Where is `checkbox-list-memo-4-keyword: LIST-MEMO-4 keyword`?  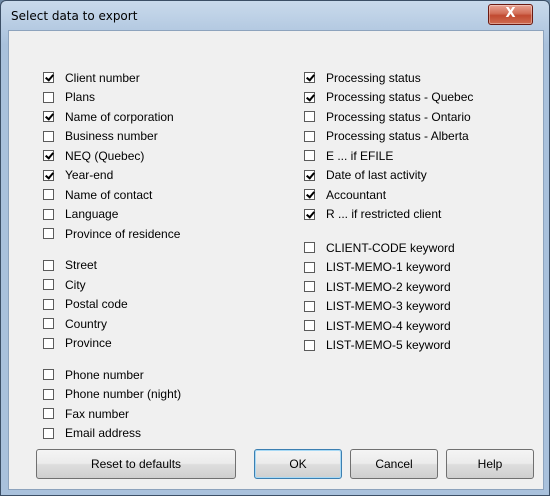 checkbox-list-memo-4-keyword: LIST-MEMO-4 keyword is located at coordinates (388, 326).